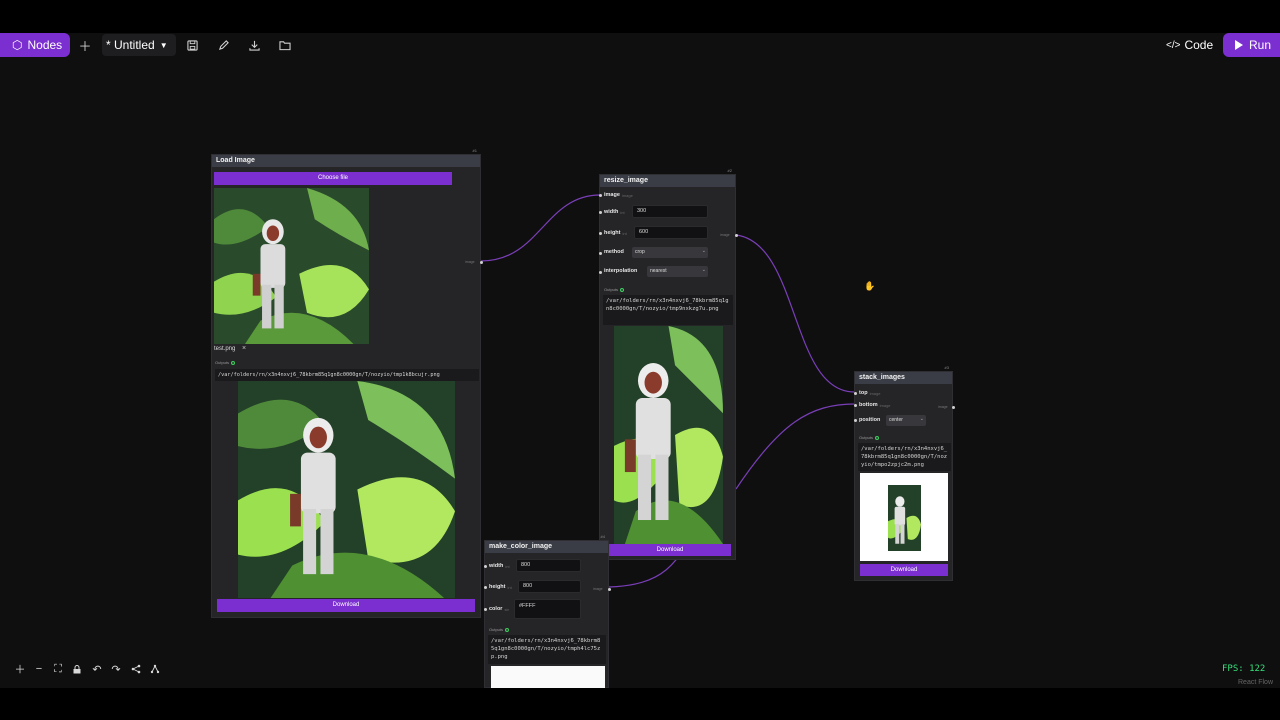  Describe the element at coordinates (670, 252) in the screenshot. I see `method-select: crop` at that location.